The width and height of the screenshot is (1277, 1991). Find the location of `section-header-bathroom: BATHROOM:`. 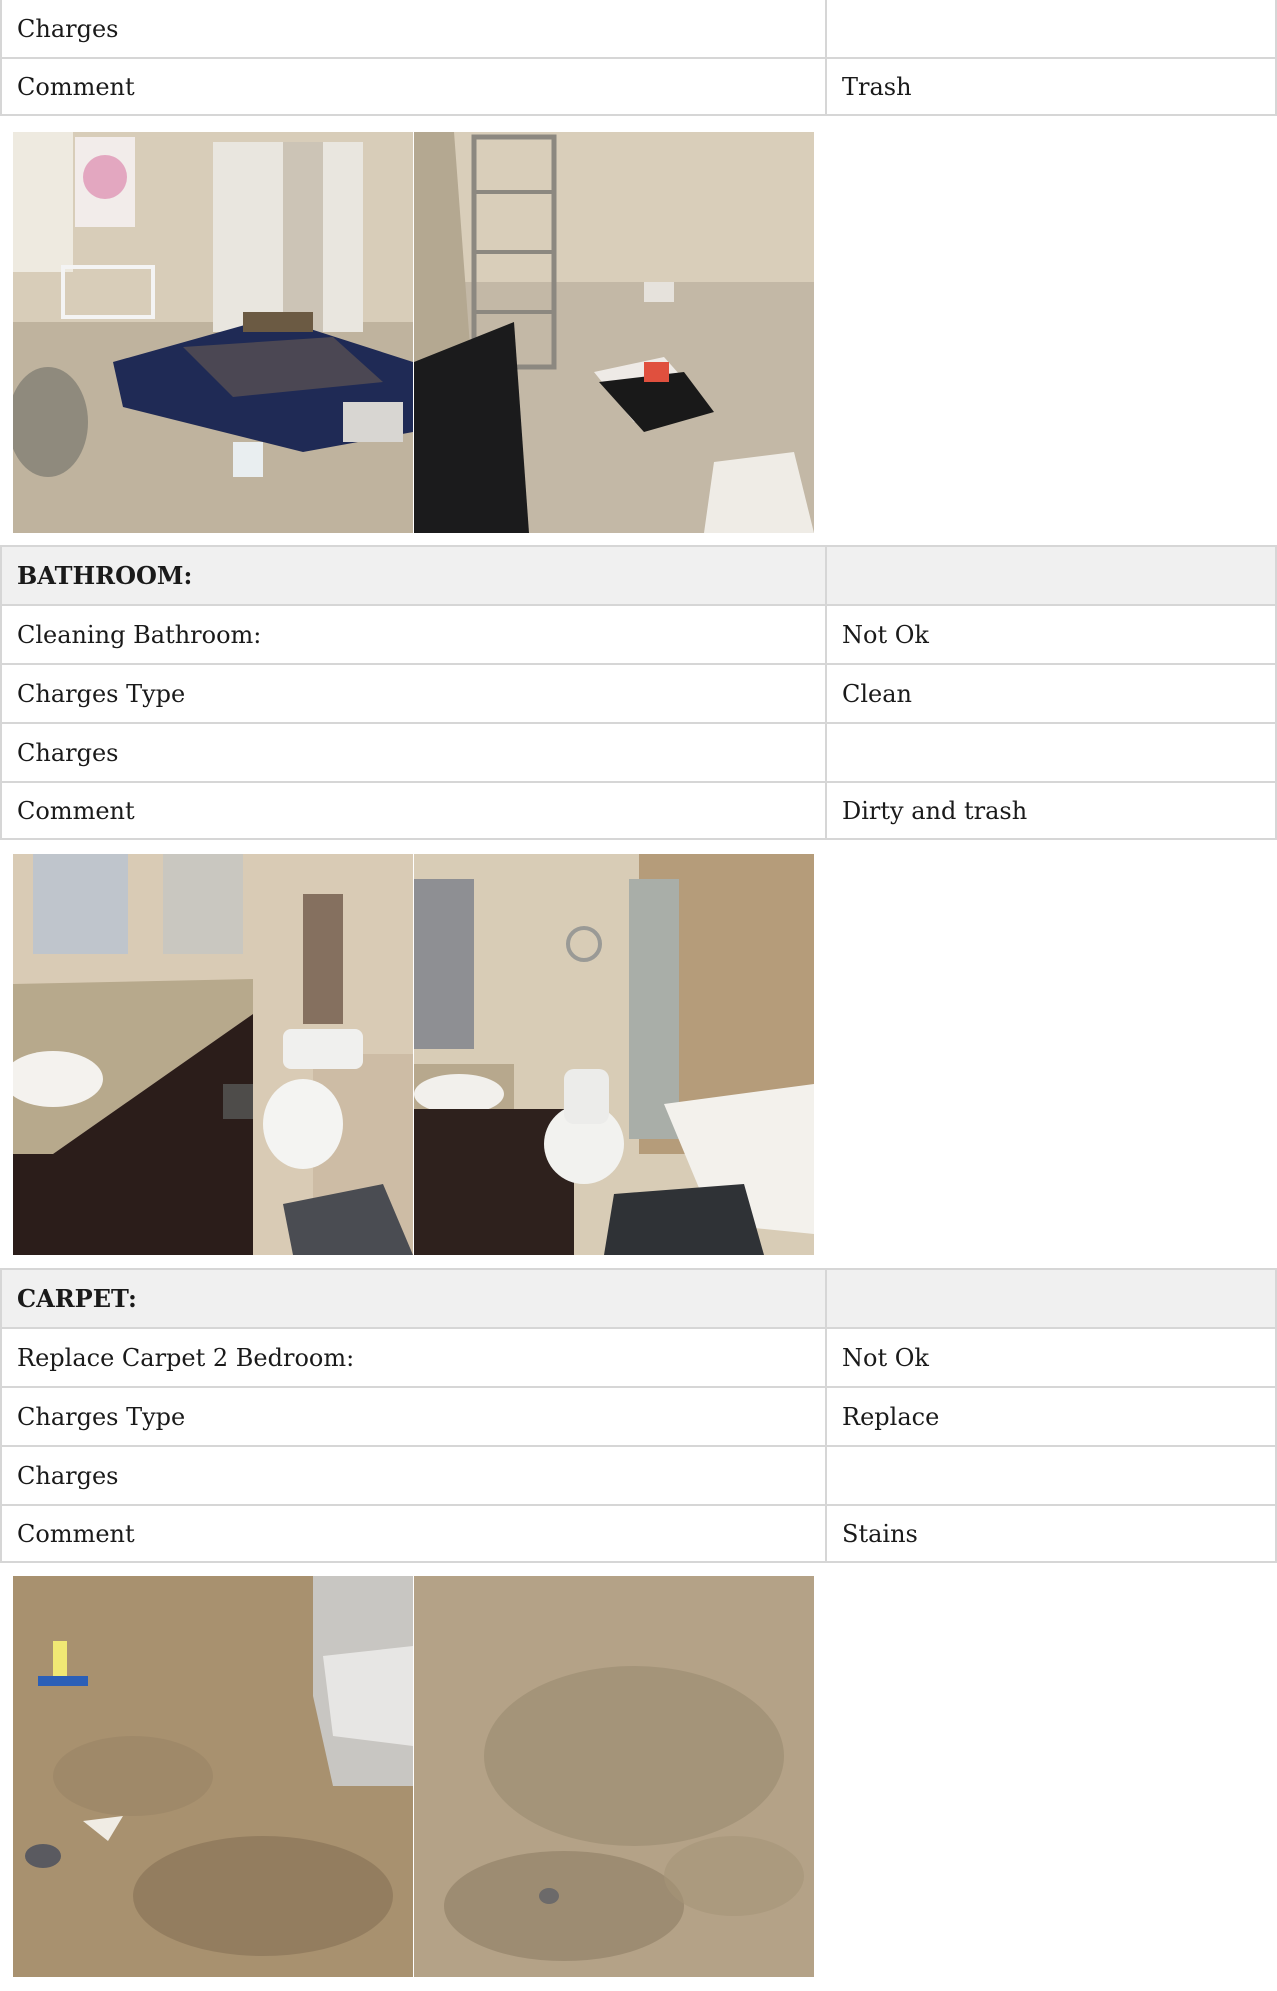

section-header-bathroom: BATHROOM: is located at coordinates (638, 574).